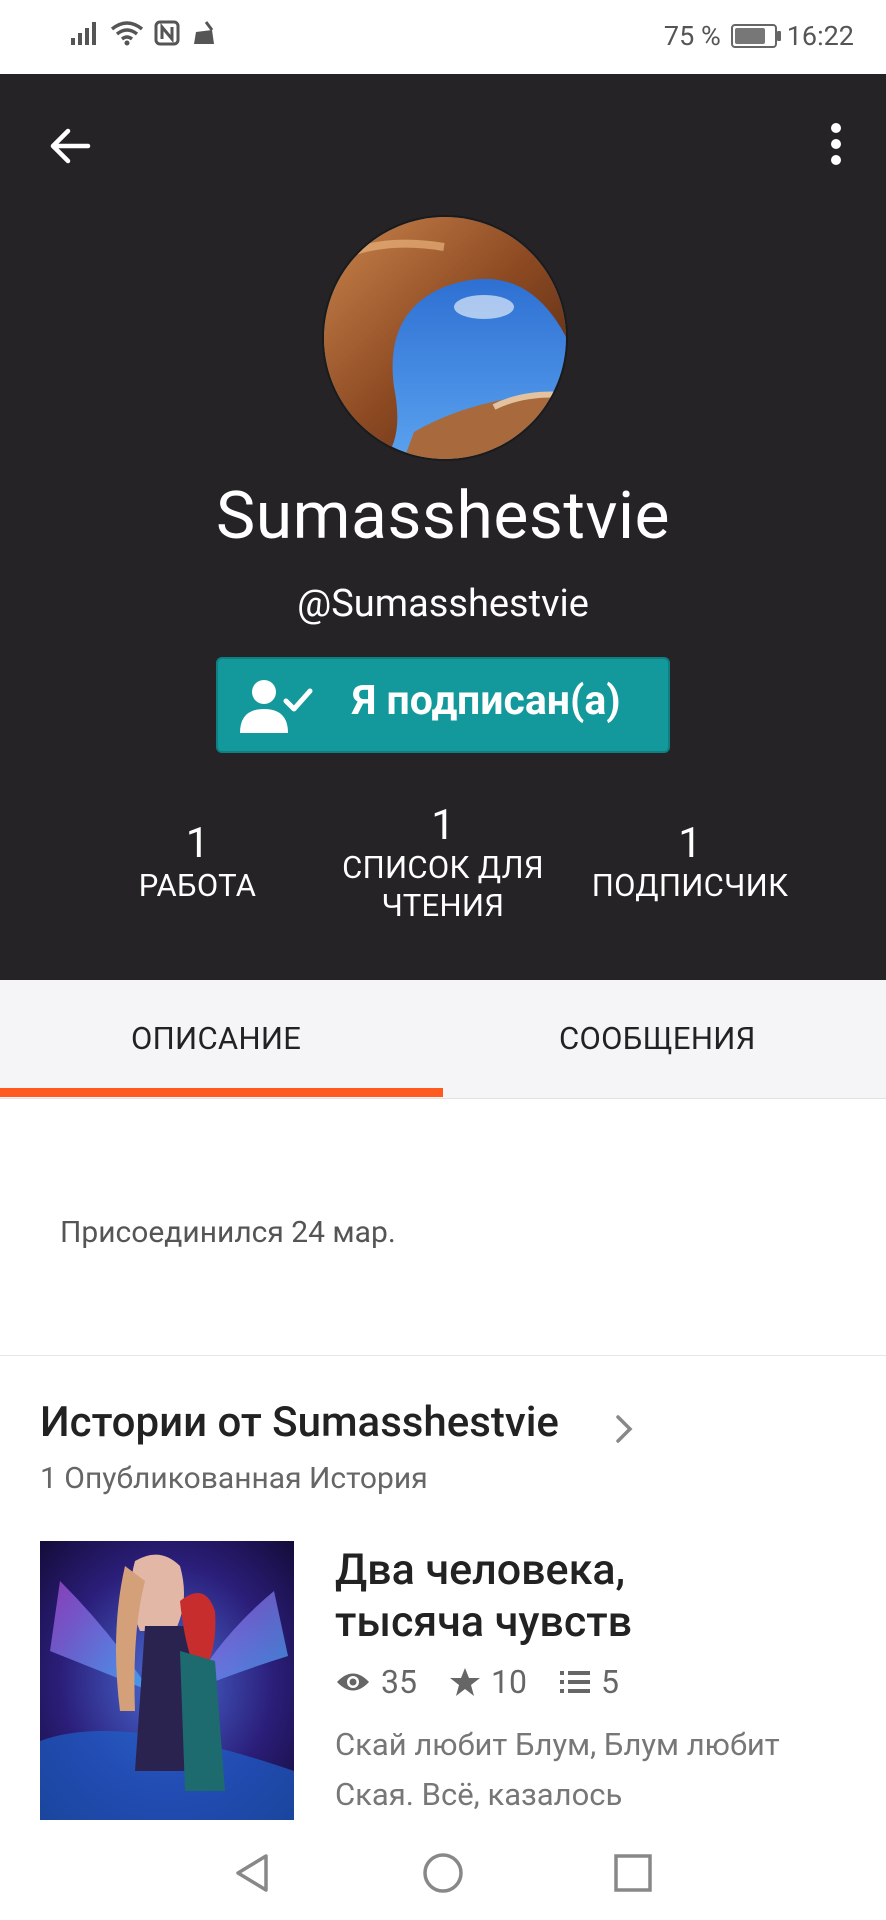 Image resolution: width=886 pixels, height=1920 pixels. I want to click on nav-home-icon, so click(443, 1873).